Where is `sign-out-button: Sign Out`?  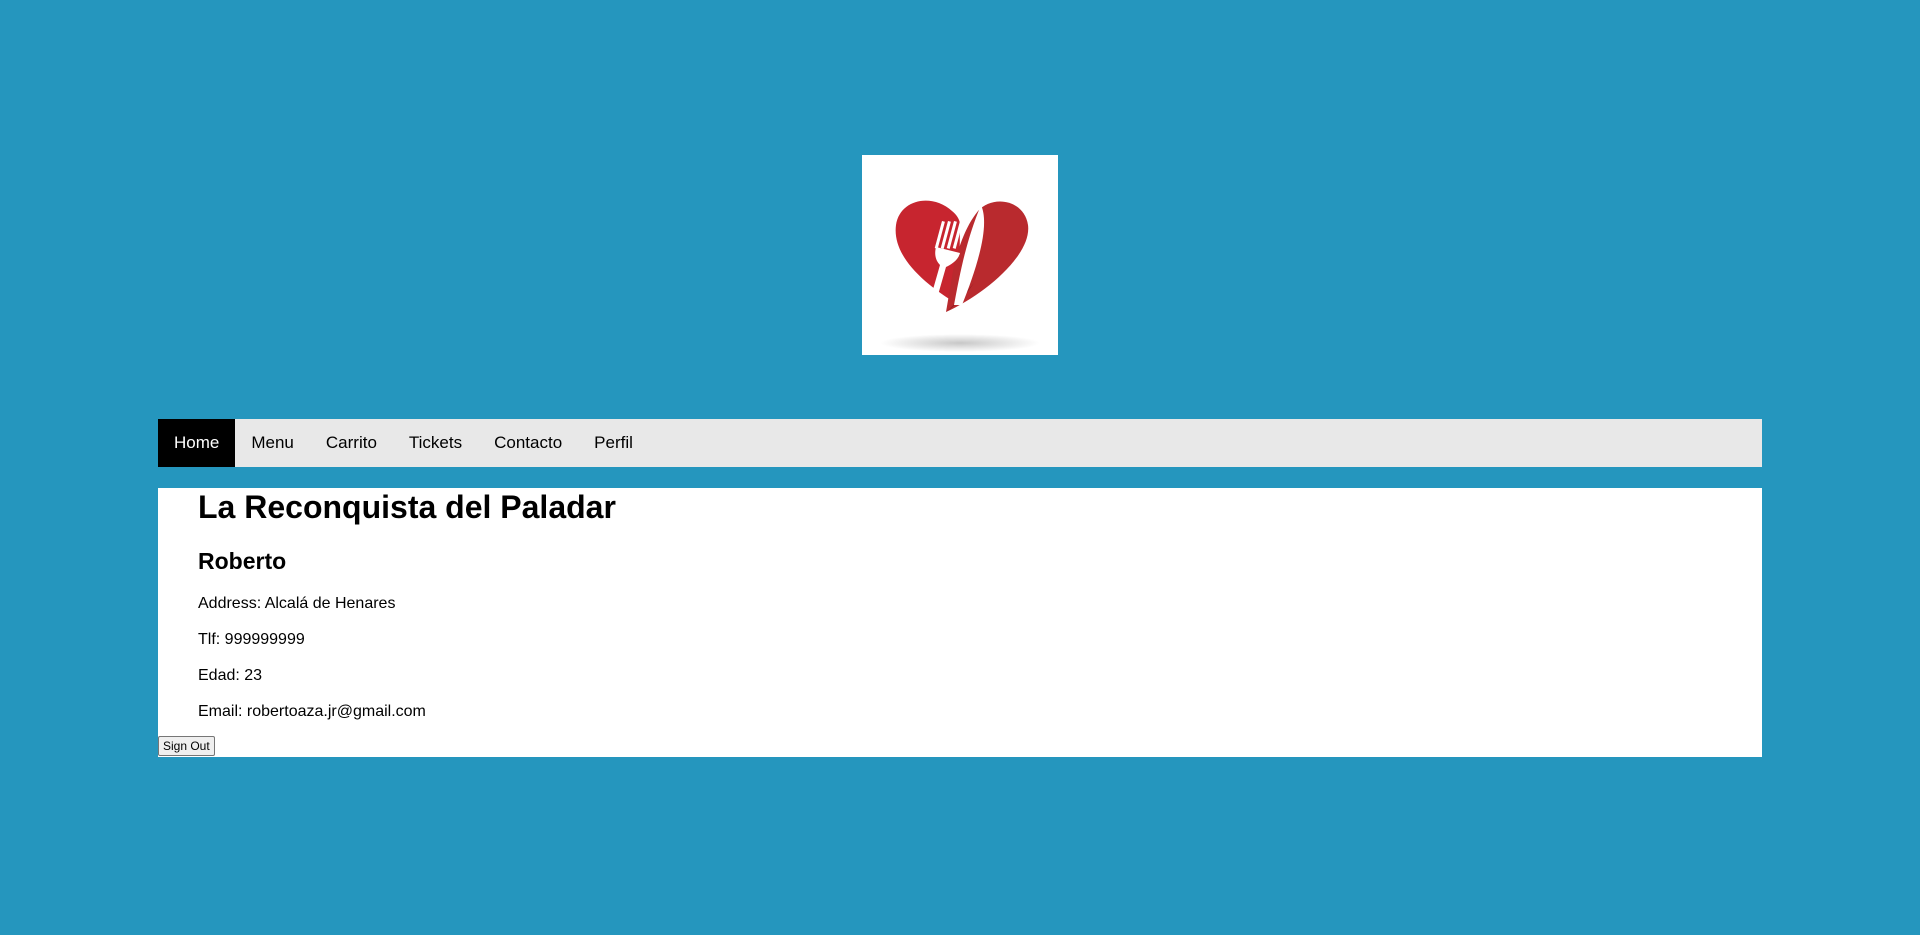 sign-out-button: Sign Out is located at coordinates (186, 746).